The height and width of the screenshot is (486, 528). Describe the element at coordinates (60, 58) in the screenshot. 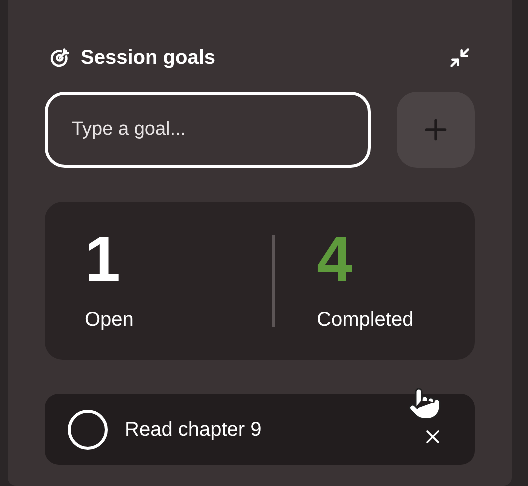

I see `target-icon` at that location.